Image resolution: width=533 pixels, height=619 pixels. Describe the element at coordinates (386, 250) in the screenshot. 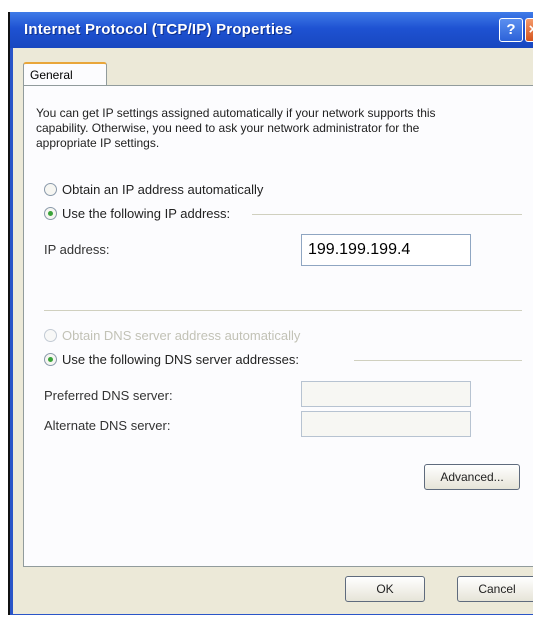

I see `ip-address-field: 199.199.199.4` at that location.